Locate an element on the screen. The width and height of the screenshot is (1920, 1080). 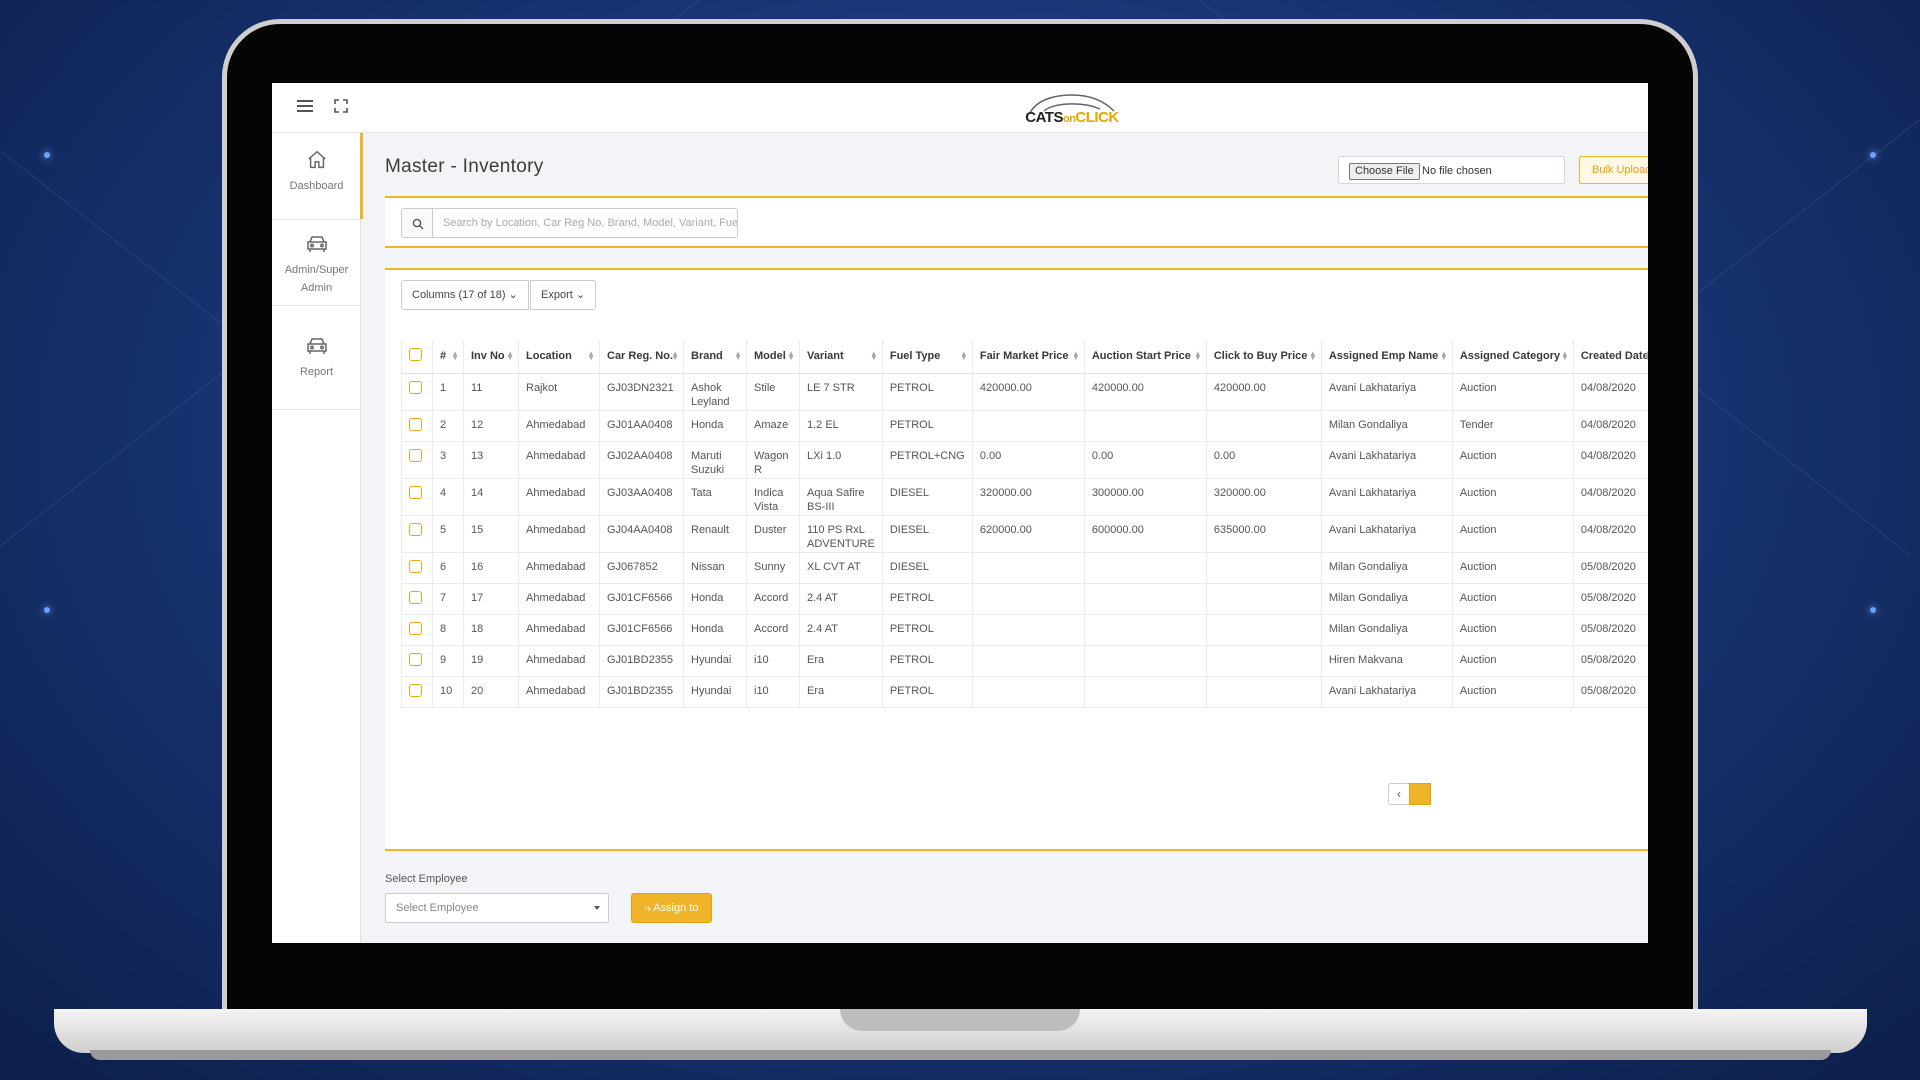
table-header-cell: Click to Buy Price ▲ ▼ is located at coordinates (1264, 357).